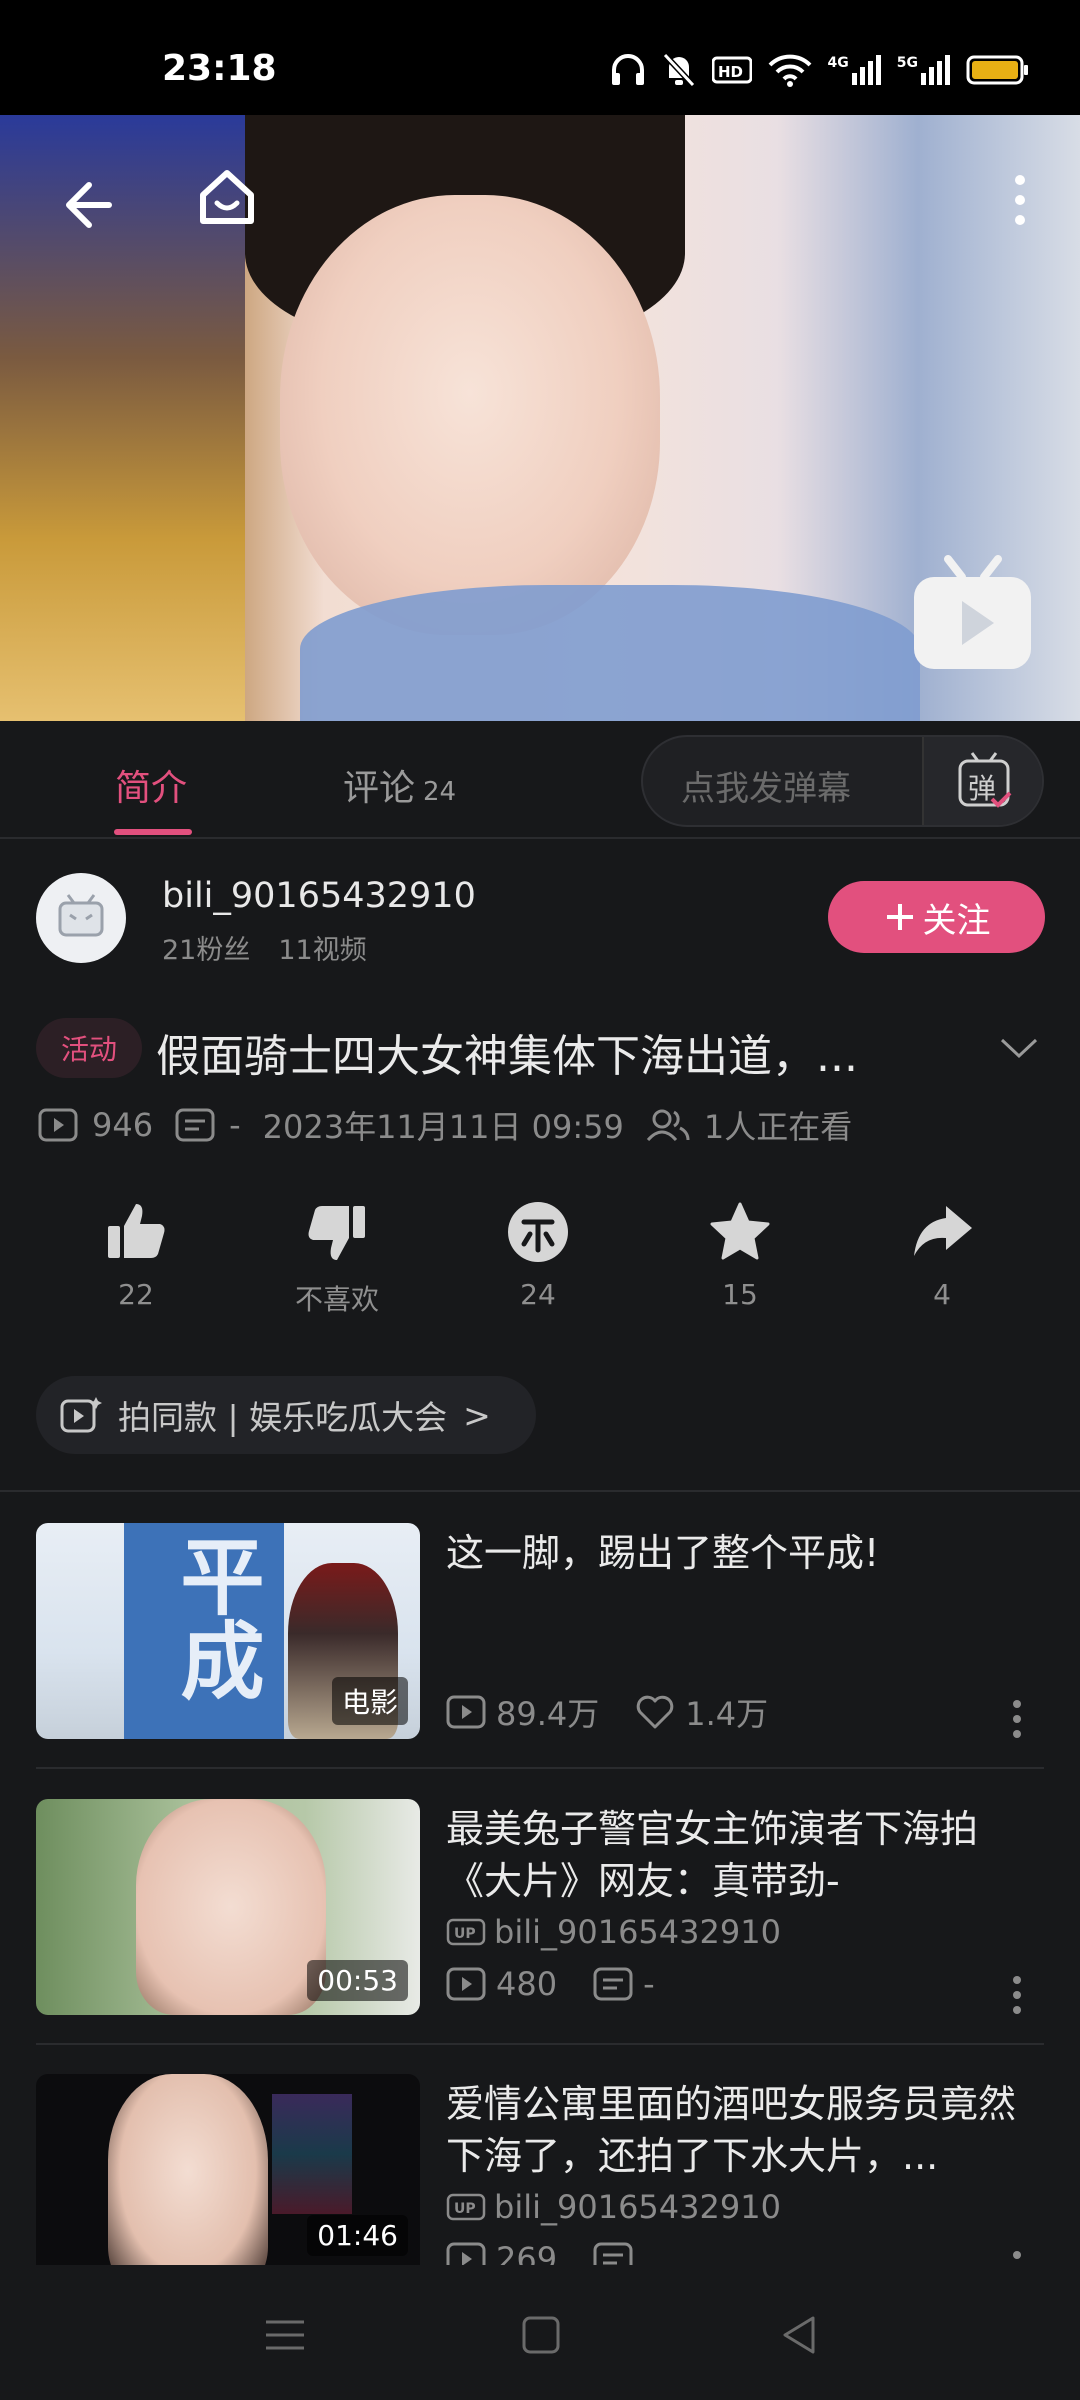  What do you see at coordinates (477, 1415) in the screenshot?
I see `chevron-right-icon: >` at bounding box center [477, 1415].